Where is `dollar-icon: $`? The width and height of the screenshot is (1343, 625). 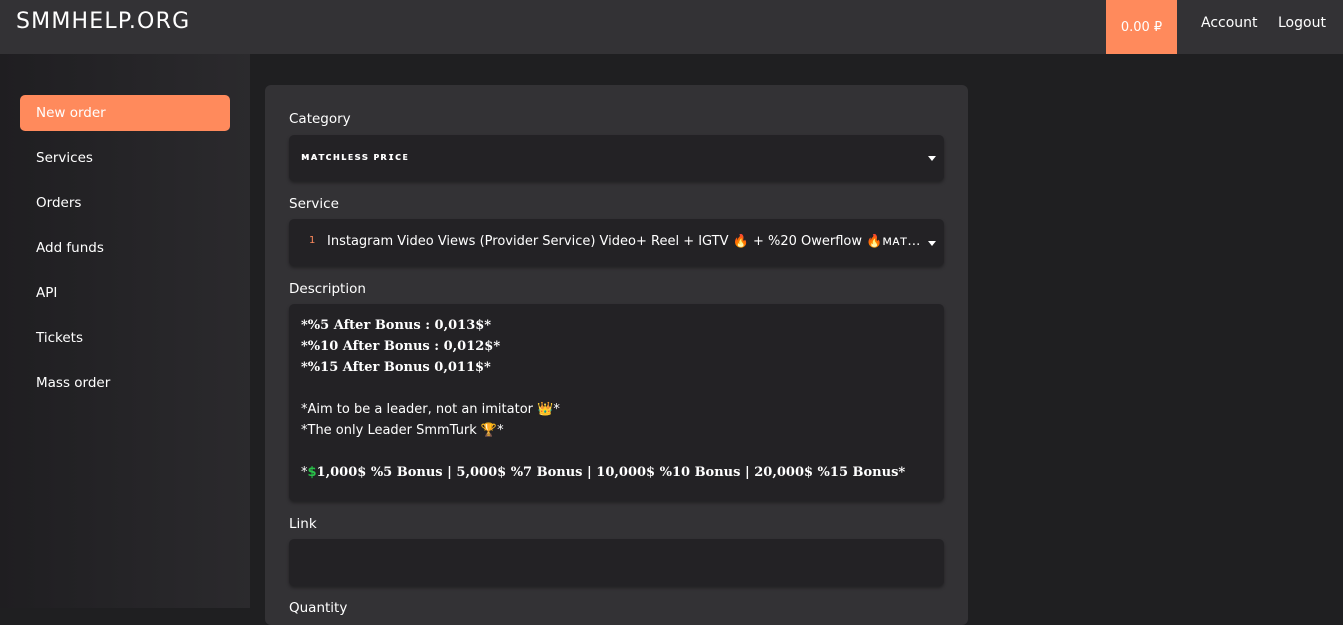
dollar-icon: $ is located at coordinates (312, 472).